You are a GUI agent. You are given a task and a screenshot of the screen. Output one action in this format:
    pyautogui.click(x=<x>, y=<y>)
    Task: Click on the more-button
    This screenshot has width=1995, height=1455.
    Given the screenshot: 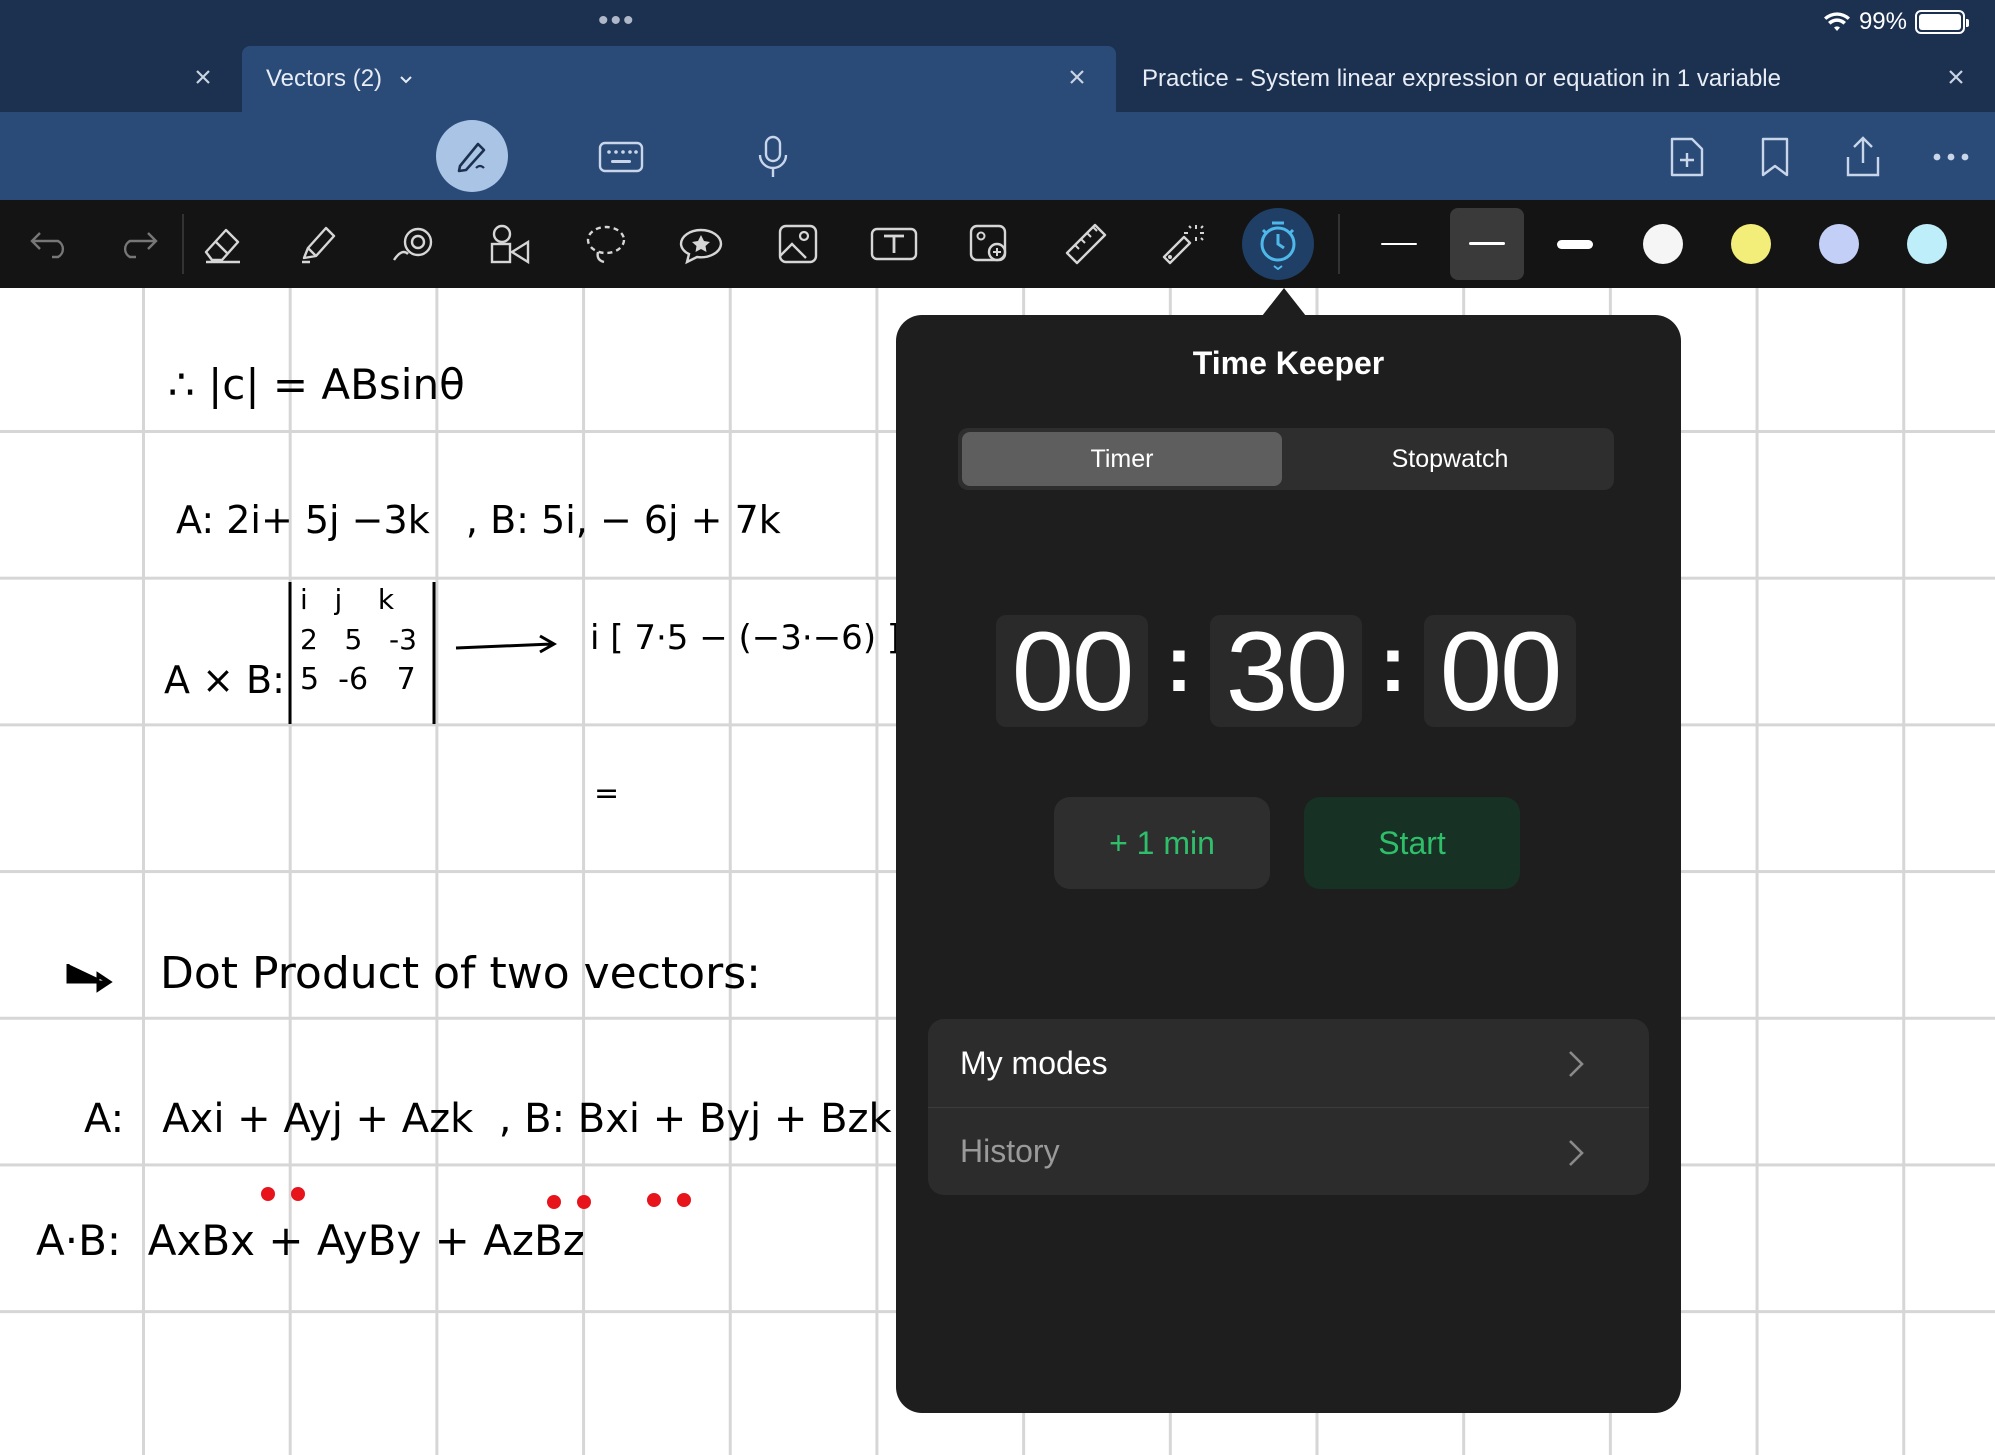 What is the action you would take?
    pyautogui.click(x=1951, y=157)
    